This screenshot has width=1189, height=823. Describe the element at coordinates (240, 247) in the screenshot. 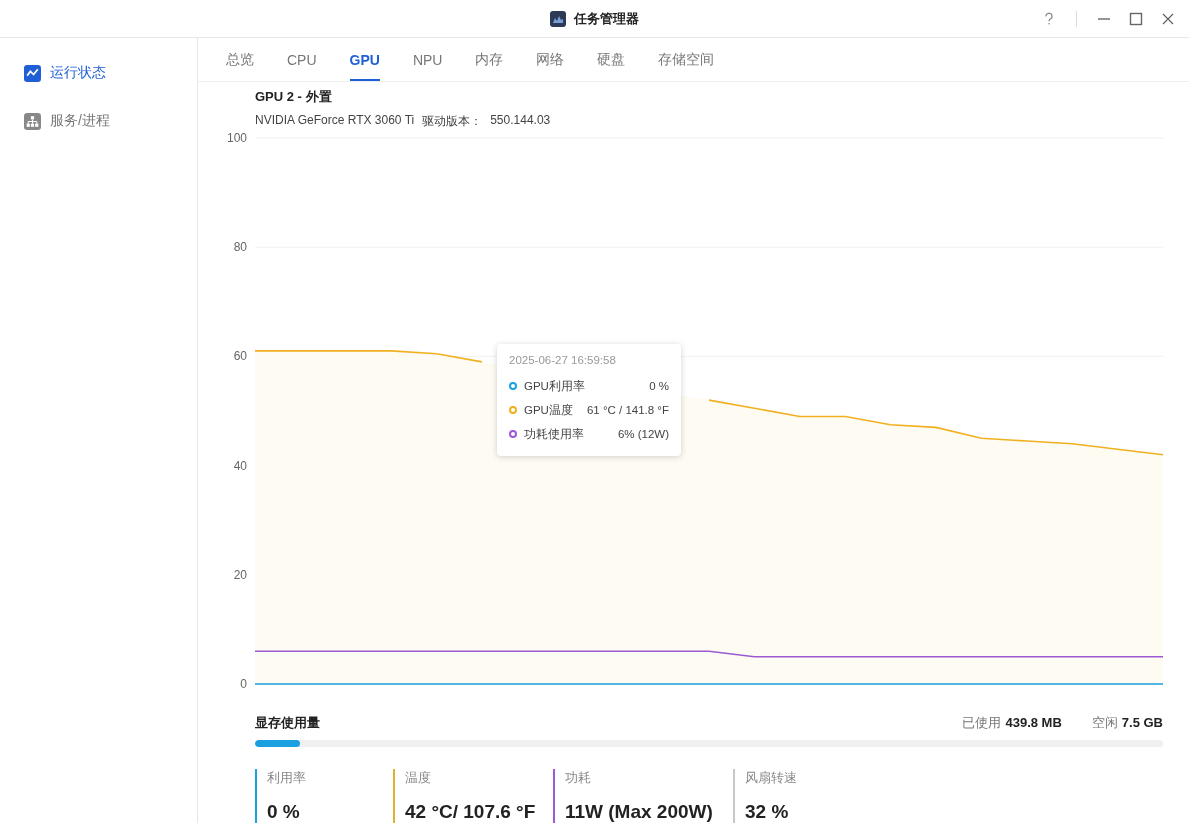

I see `y-axis-label: 80` at that location.